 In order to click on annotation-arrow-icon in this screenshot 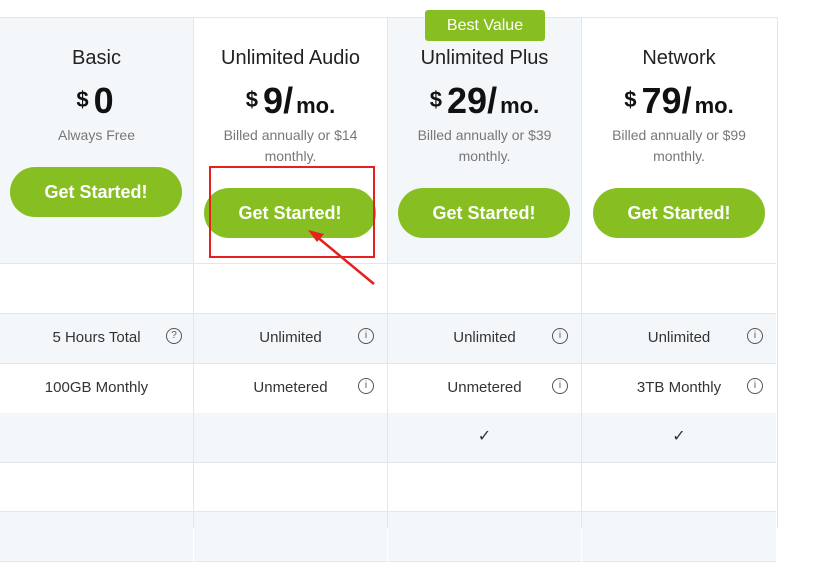, I will do `click(341, 257)`.